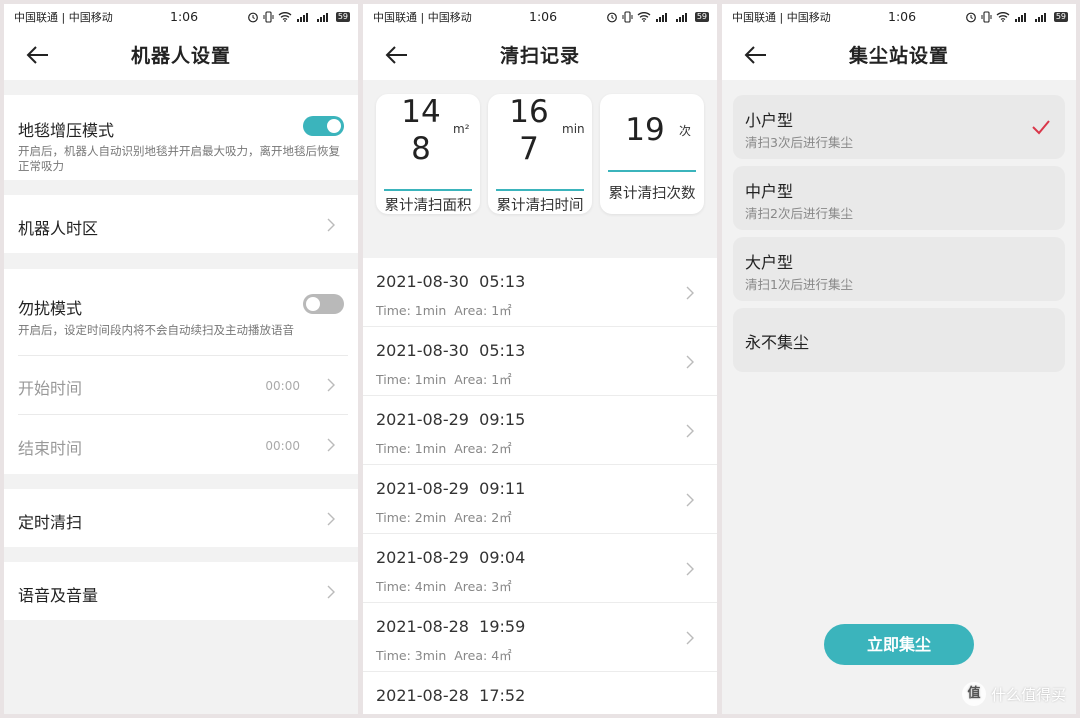  I want to click on record-datetime: 2021-08-28 19:59, so click(451, 626).